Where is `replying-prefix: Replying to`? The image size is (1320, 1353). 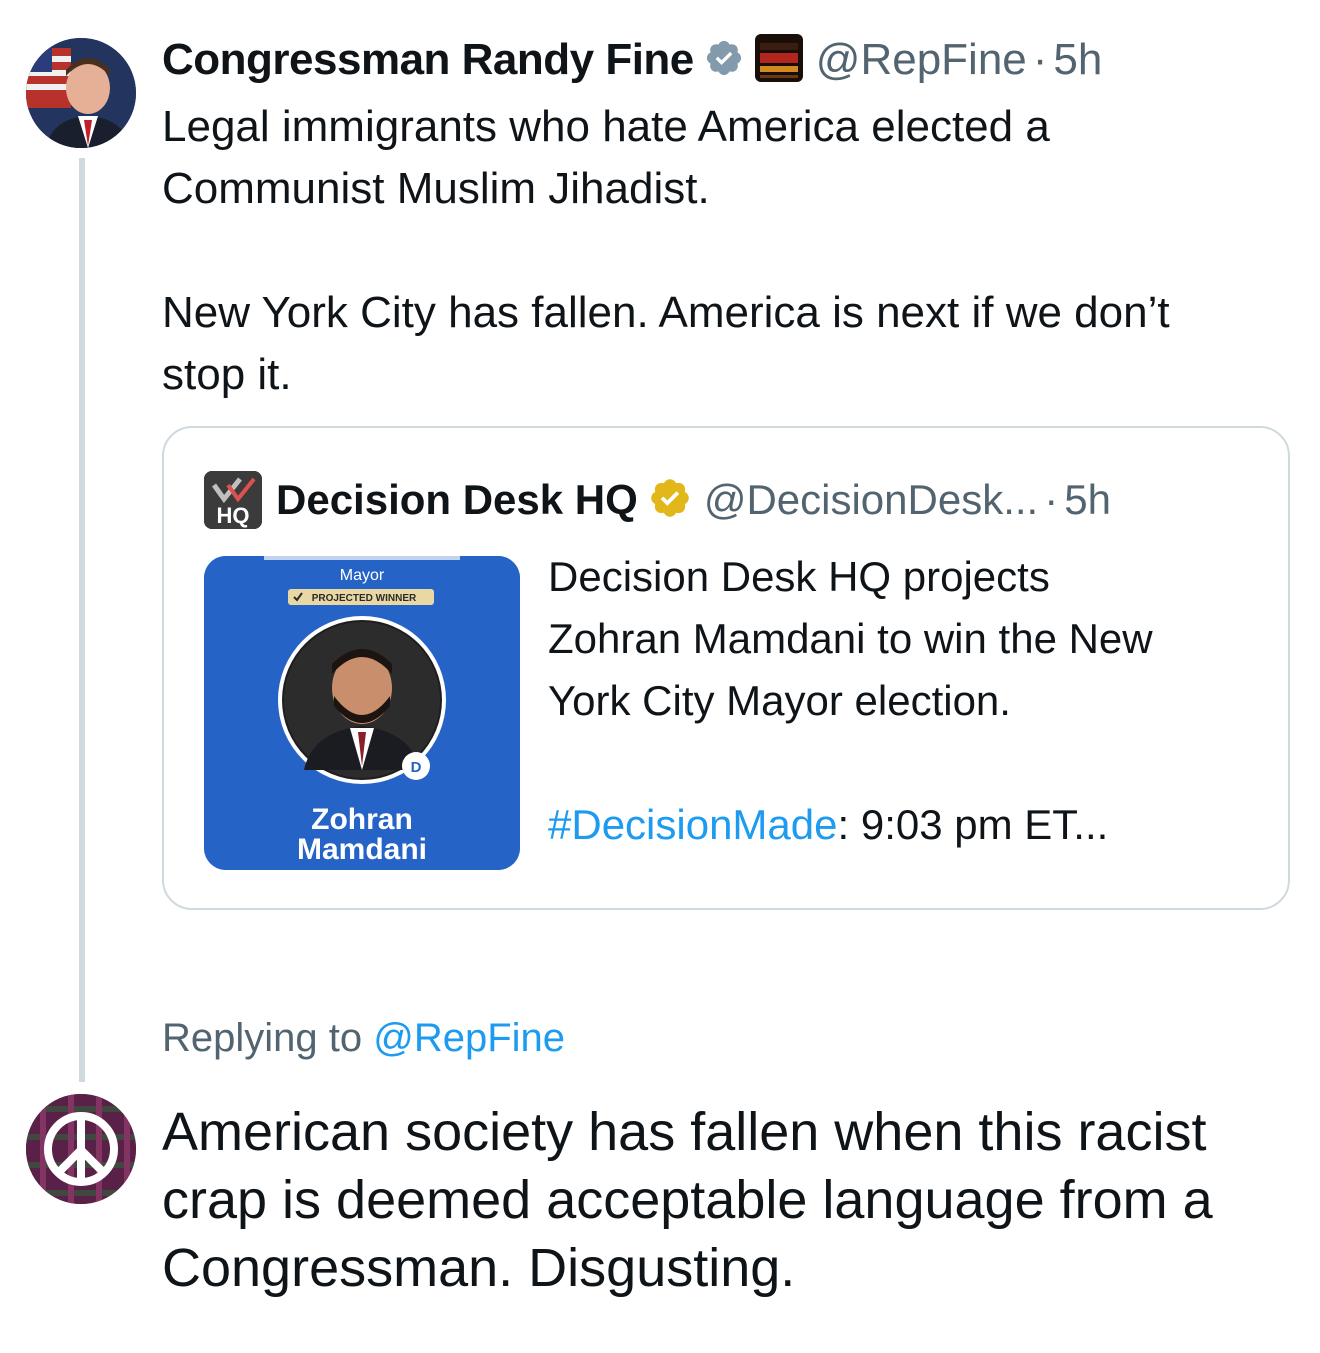 replying-prefix: Replying to is located at coordinates (268, 1038).